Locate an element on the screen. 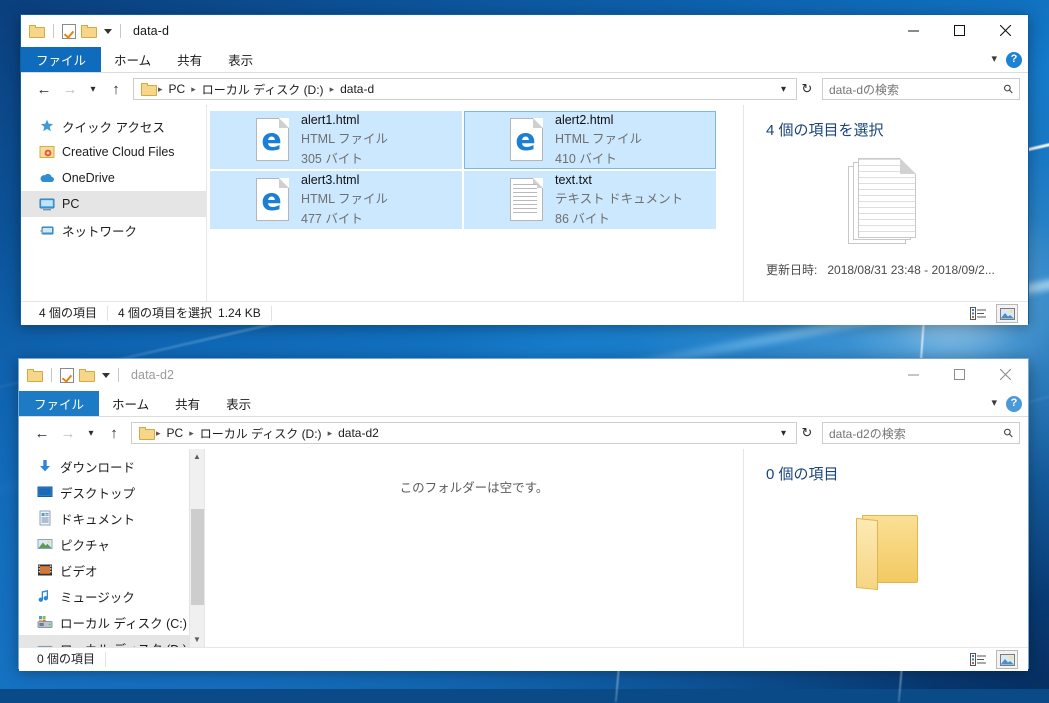  search-input: data-dの検索 ⚲ is located at coordinates (921, 89).